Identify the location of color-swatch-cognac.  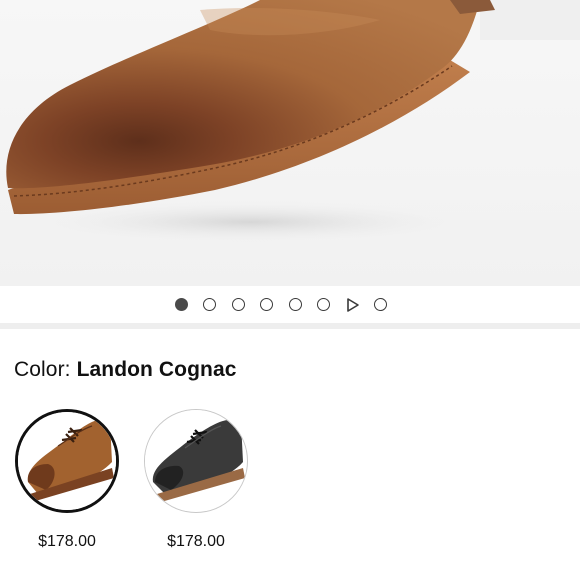
(67, 461).